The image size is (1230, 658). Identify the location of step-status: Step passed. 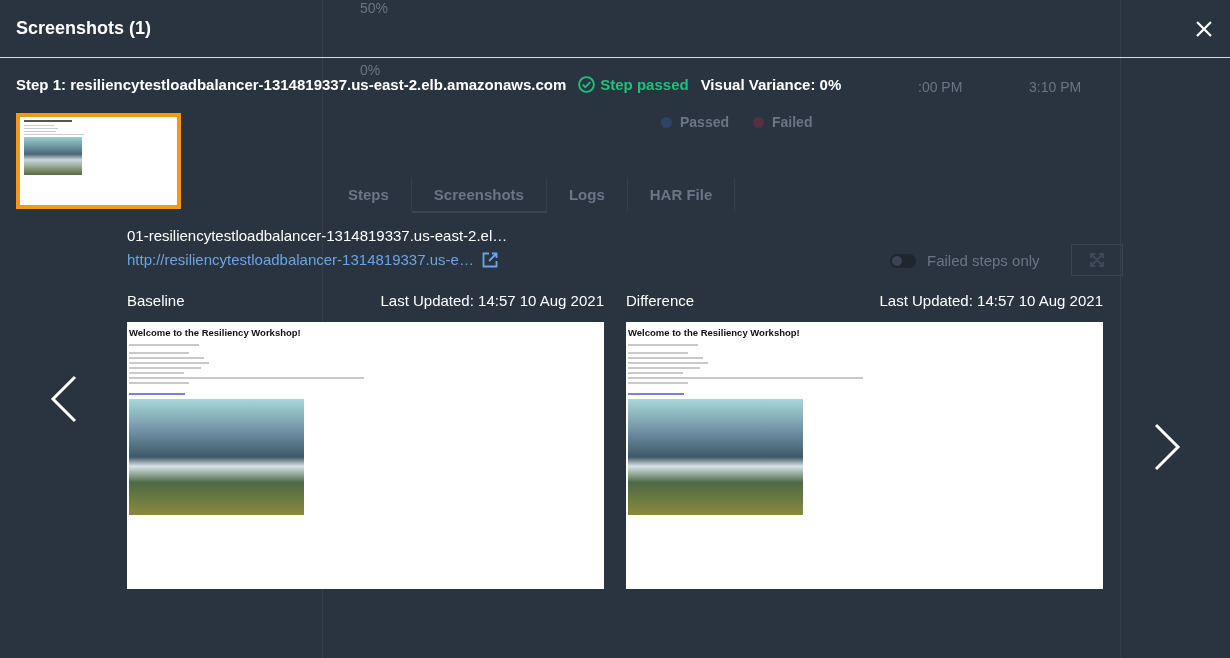
(644, 84).